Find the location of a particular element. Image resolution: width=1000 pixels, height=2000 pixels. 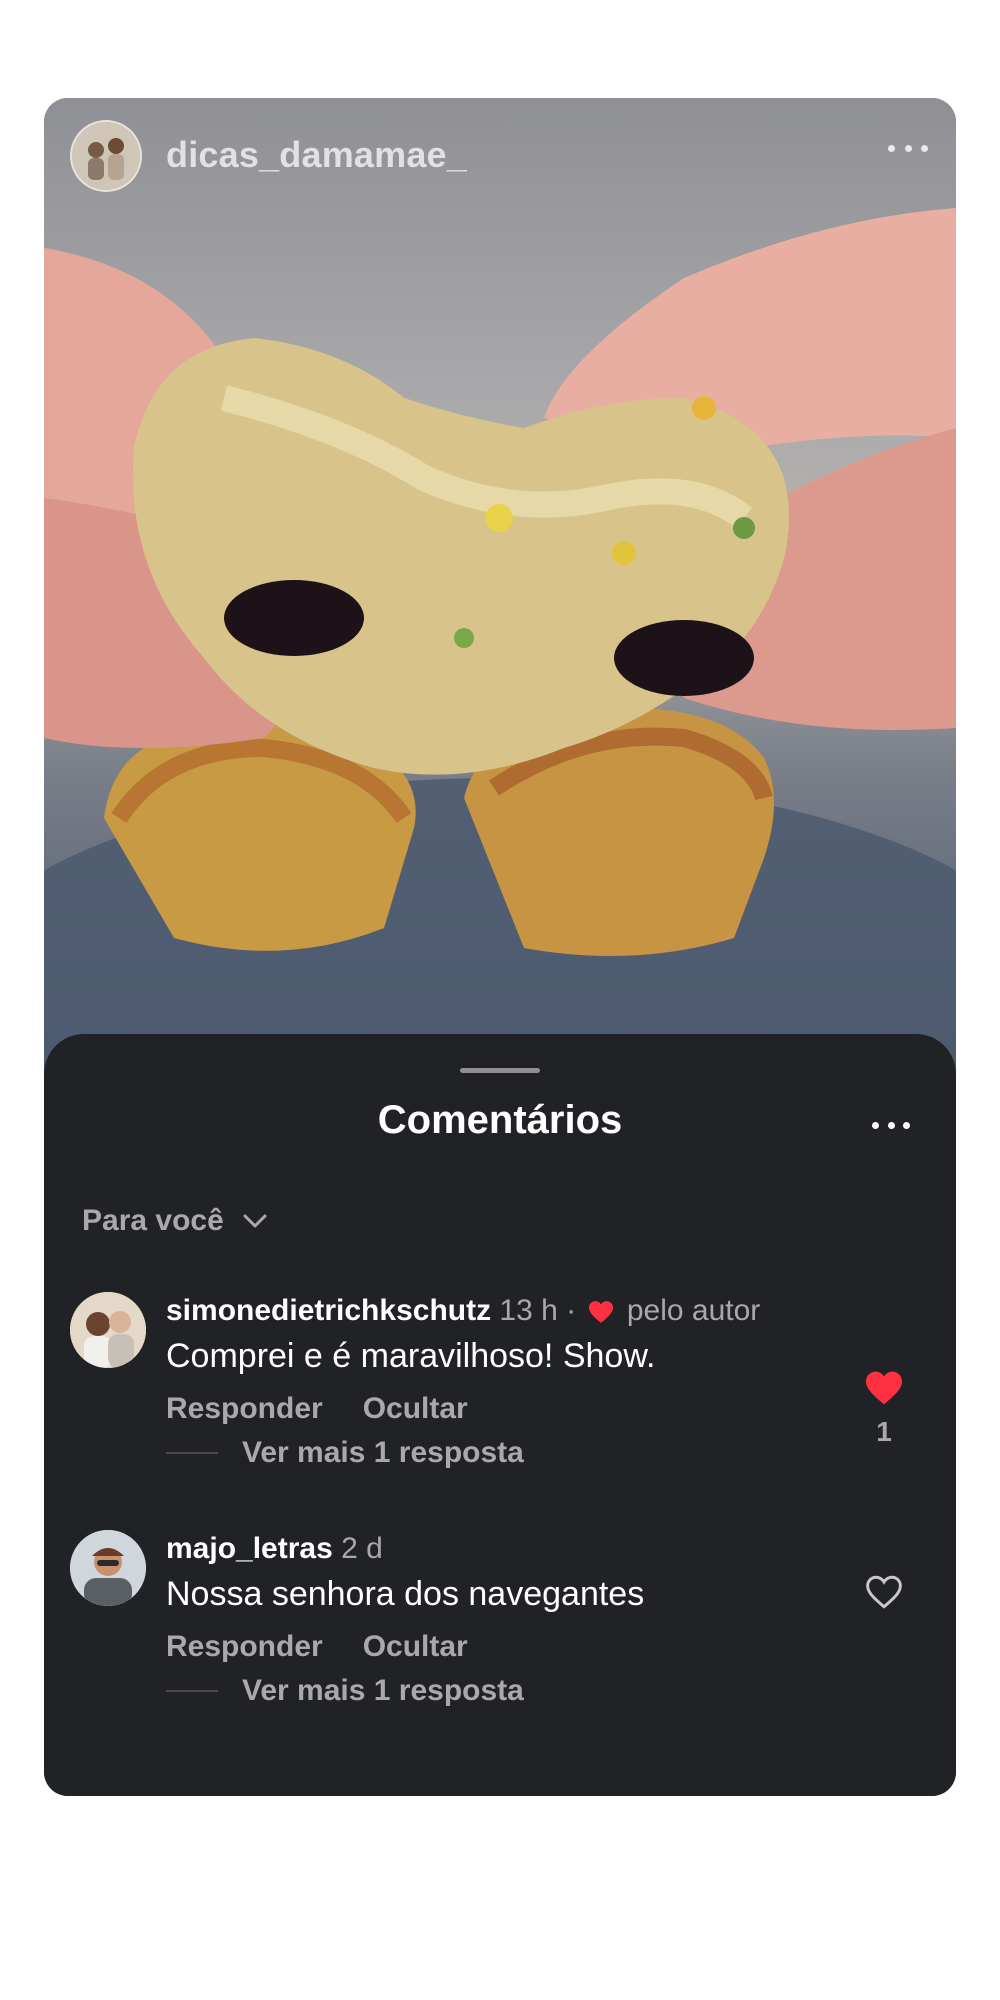

comment-text: Comprei e é maravilhoso! Show. is located at coordinates (411, 1356).